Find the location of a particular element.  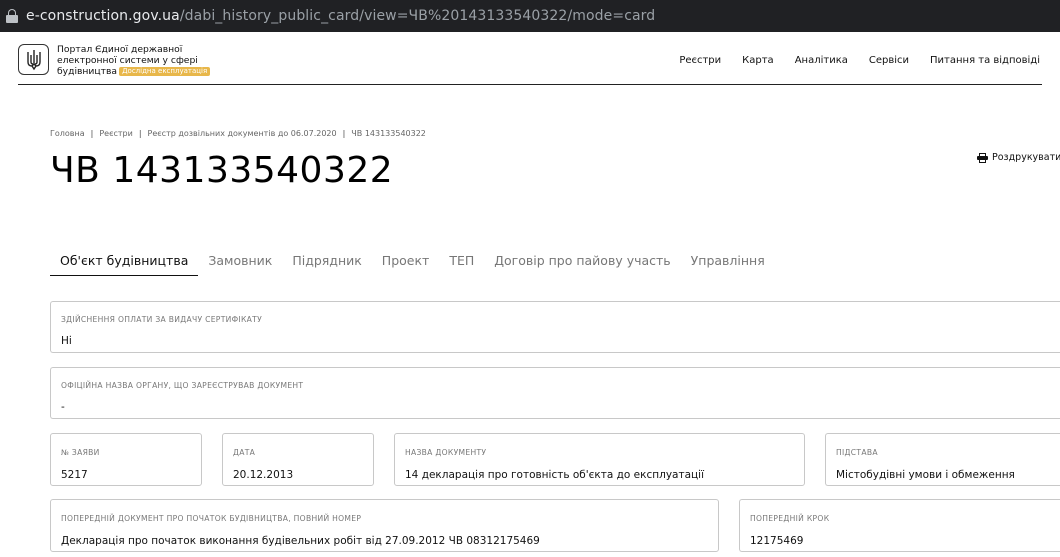

lock-icon is located at coordinates (12, 16).